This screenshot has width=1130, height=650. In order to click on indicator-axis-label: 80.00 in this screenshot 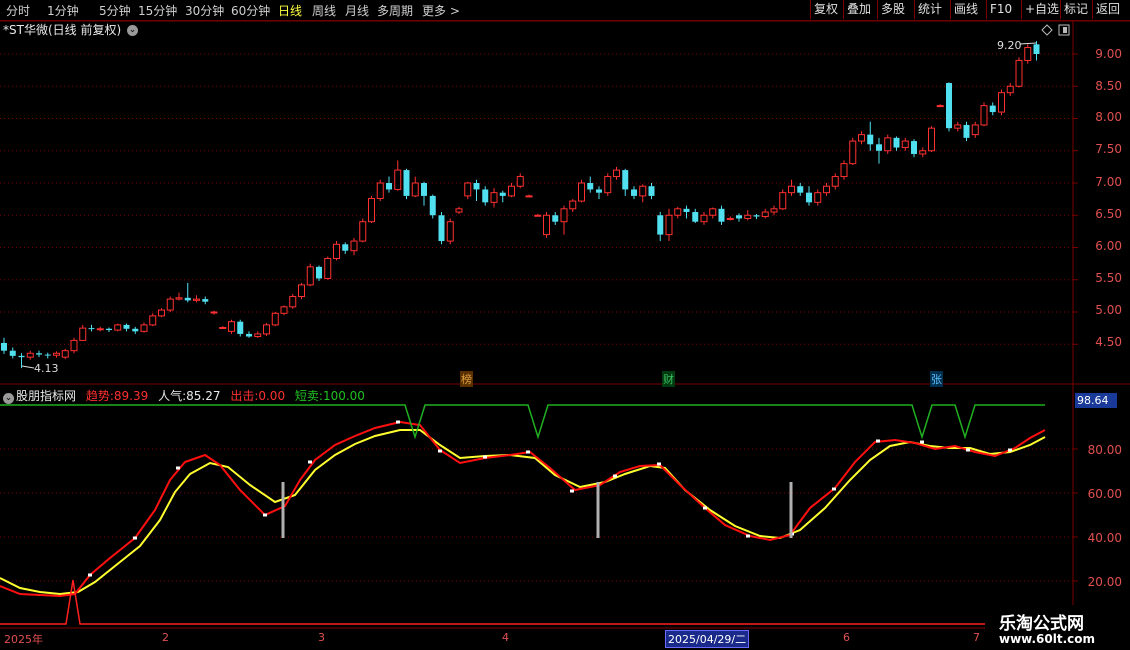, I will do `click(1104, 450)`.